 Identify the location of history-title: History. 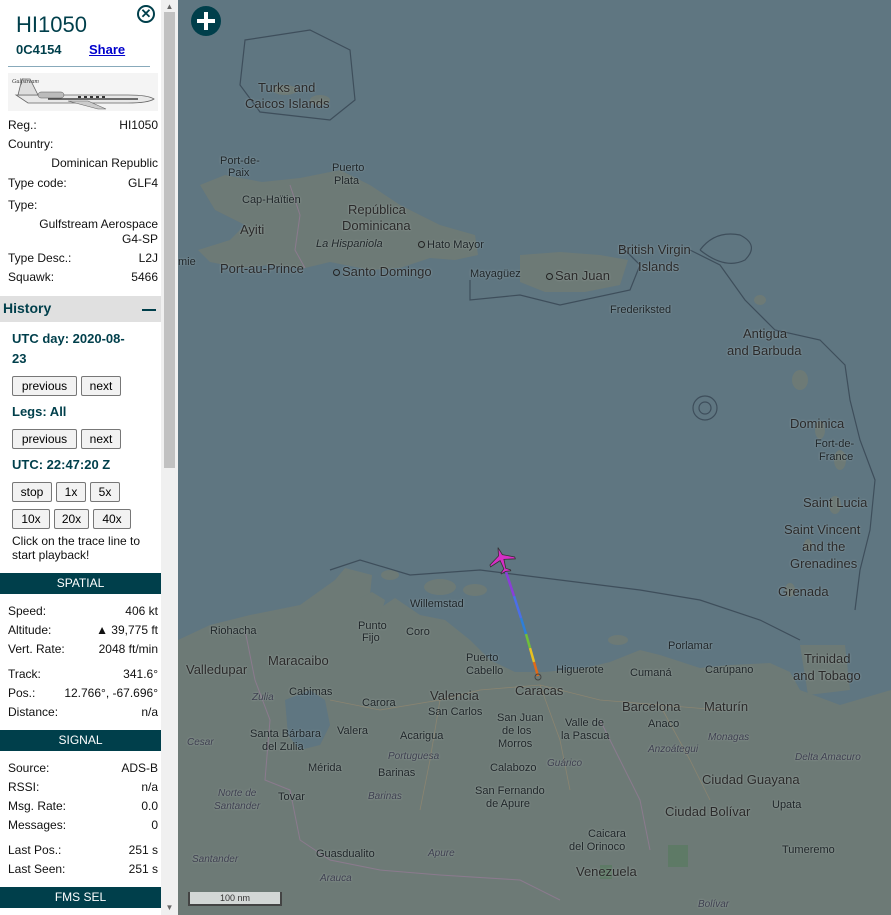
(27, 308).